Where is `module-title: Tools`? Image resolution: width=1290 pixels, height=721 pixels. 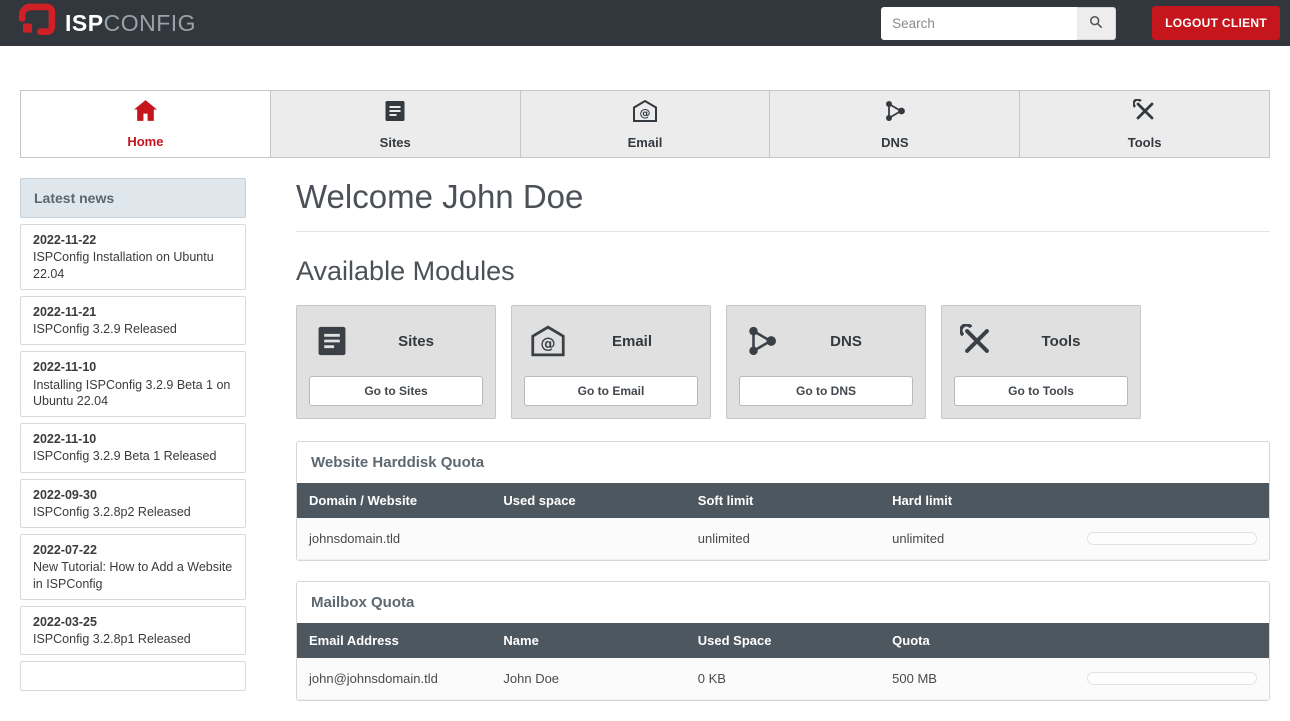 module-title: Tools is located at coordinates (1061, 341).